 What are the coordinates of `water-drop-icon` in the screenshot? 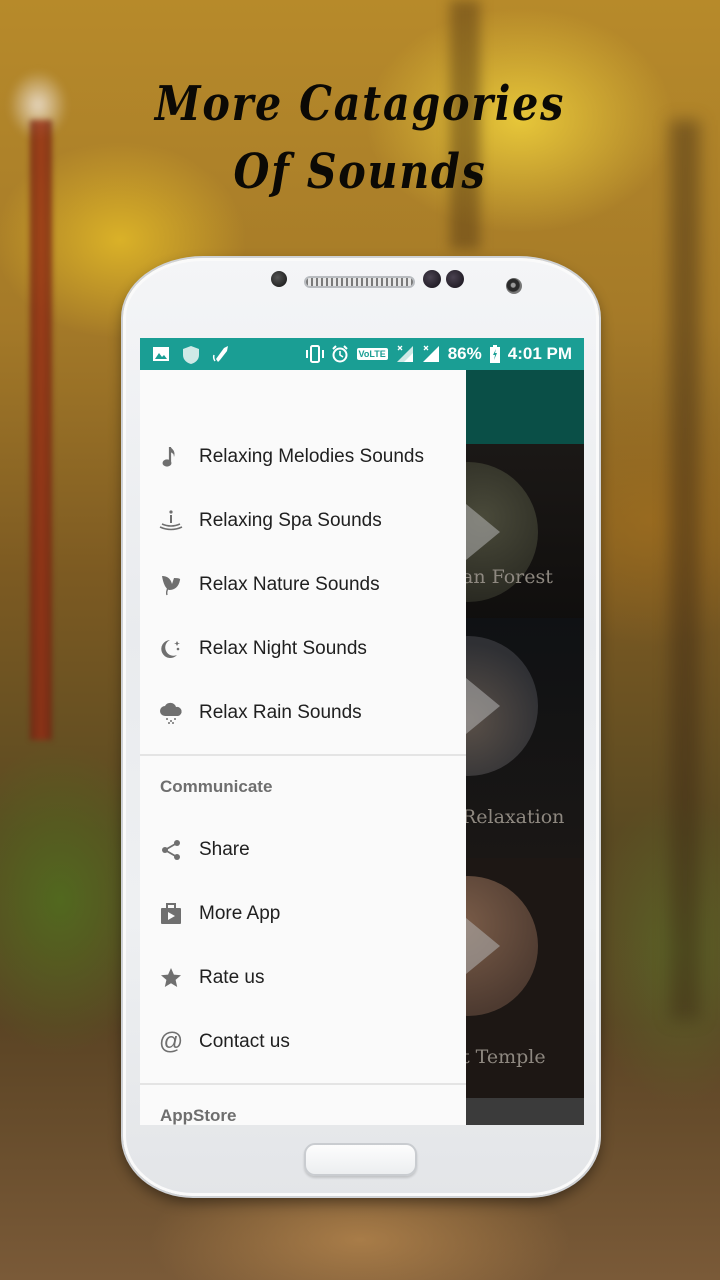 It's located at (171, 521).